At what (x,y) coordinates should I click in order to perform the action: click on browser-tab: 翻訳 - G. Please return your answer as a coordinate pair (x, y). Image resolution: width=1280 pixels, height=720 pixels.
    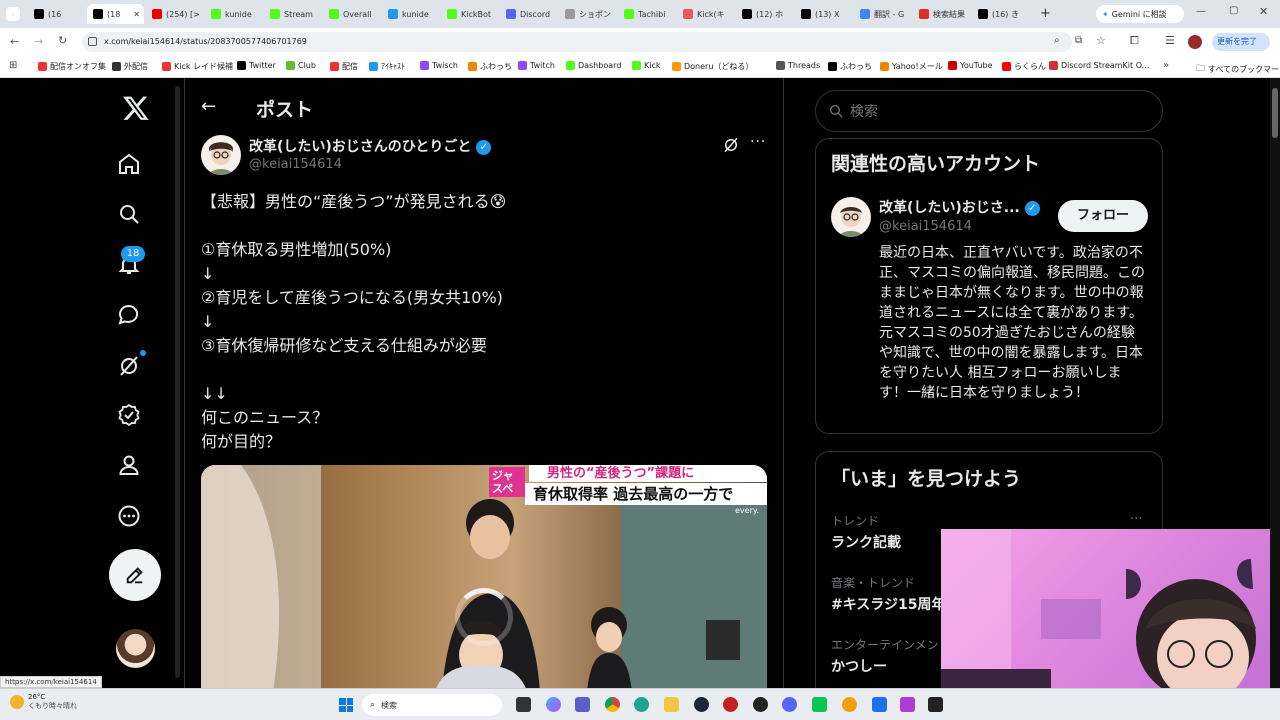
    Looking at the image, I should click on (882, 14).